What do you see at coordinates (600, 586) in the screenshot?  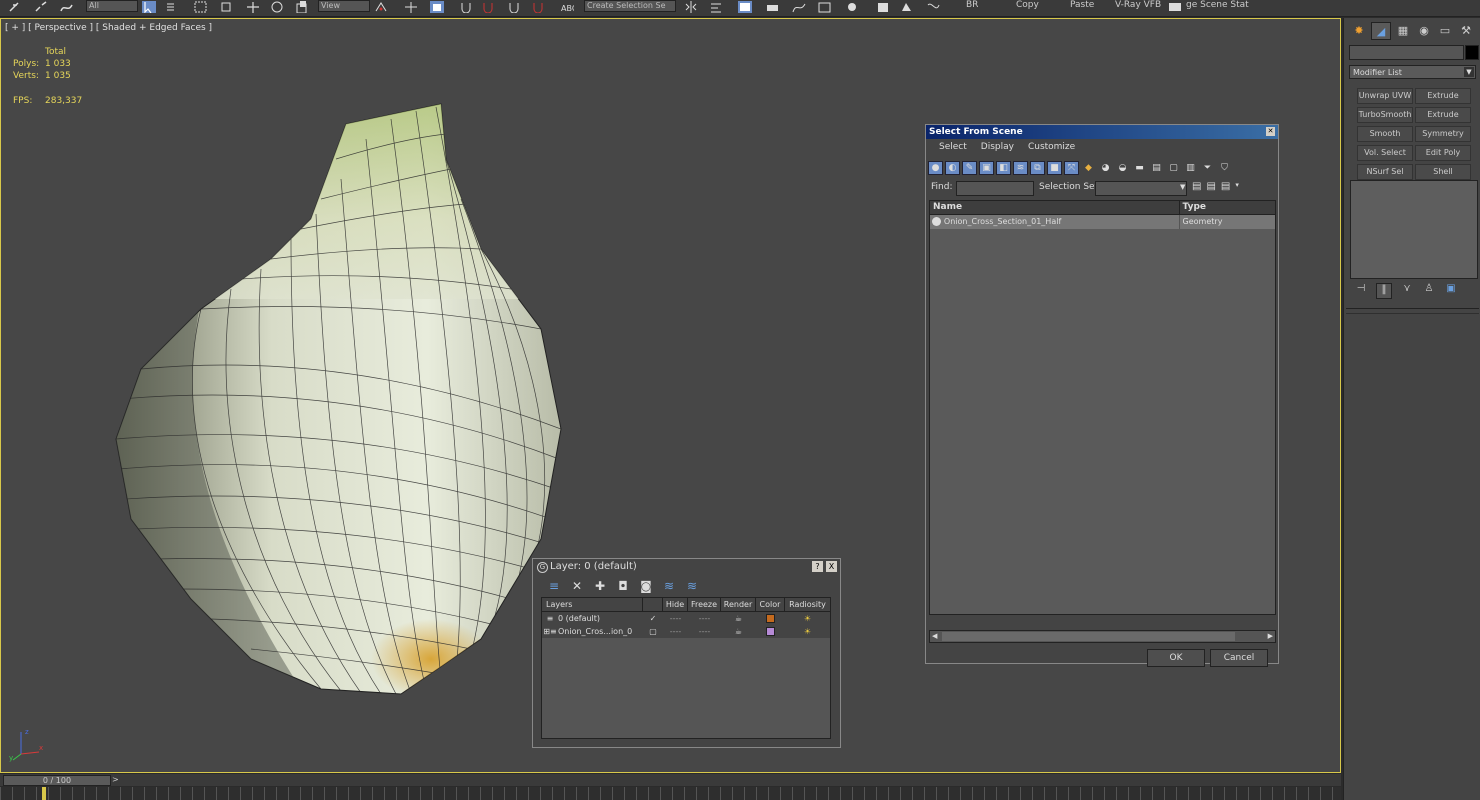 I see `add-to-layer-icon: ✚` at bounding box center [600, 586].